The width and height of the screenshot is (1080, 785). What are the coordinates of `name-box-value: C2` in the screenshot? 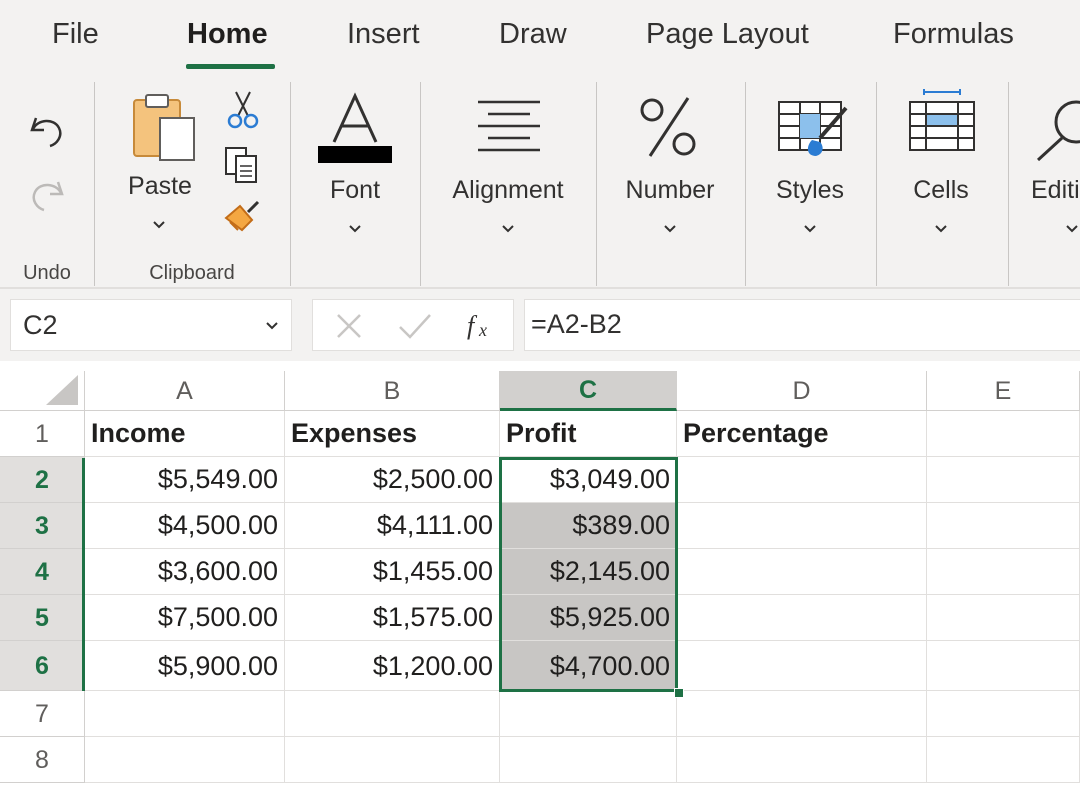 It's located at (40, 325).